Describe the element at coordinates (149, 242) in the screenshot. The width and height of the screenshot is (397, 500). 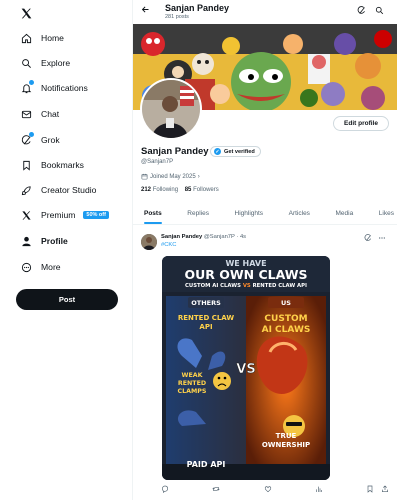
I see `tweet-avatar` at that location.